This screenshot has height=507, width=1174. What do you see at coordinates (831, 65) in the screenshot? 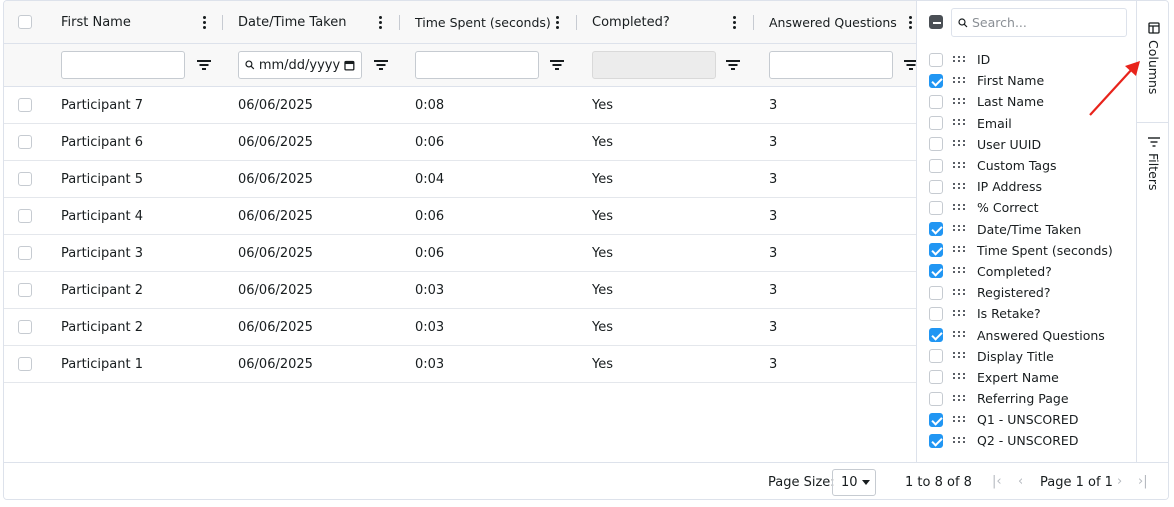
I see `answered-filter-input` at bounding box center [831, 65].